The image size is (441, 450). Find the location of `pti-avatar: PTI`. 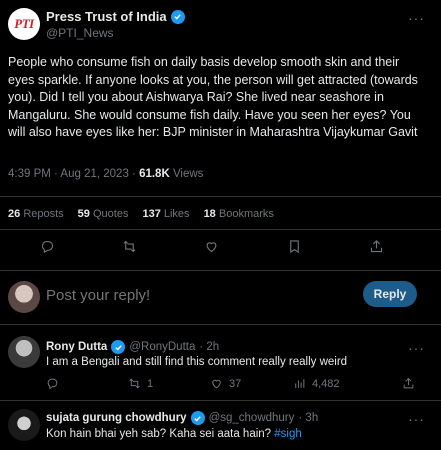

pti-avatar: PTI is located at coordinates (24, 24).